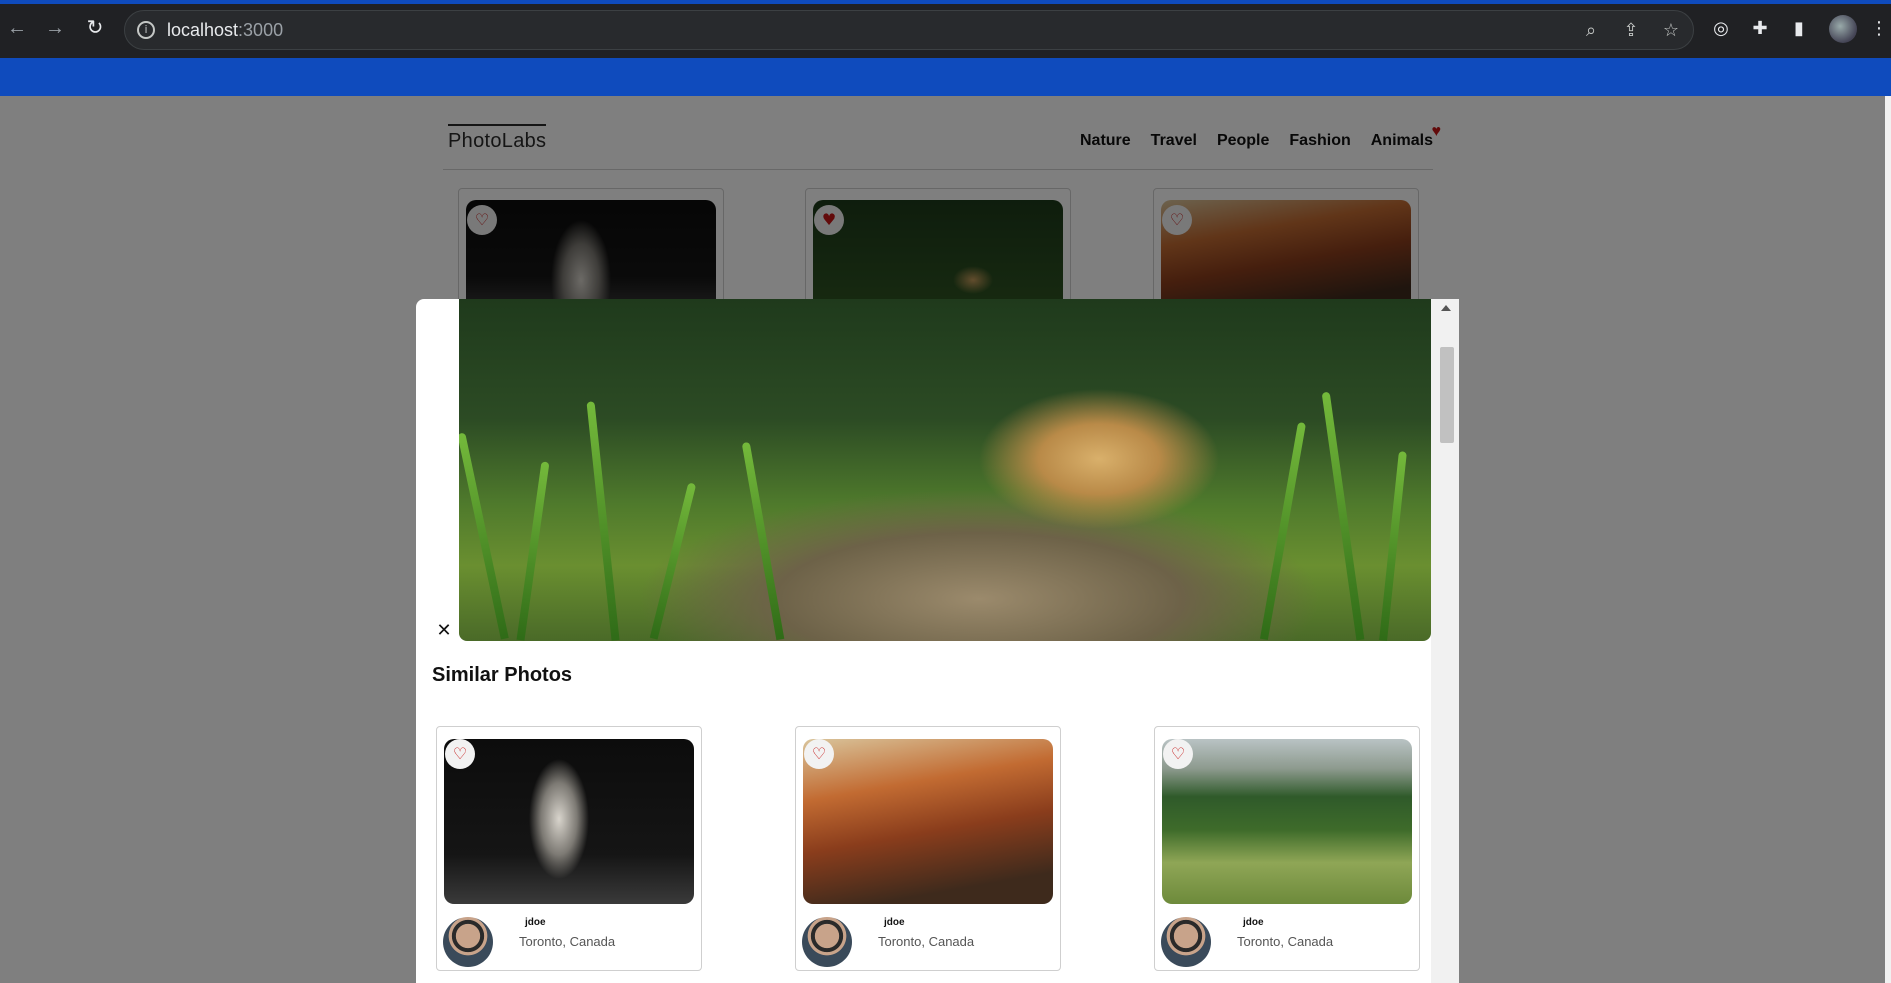 The height and width of the screenshot is (983, 1891). I want to click on menu-dots-icon: ⋮, so click(1878, 29).